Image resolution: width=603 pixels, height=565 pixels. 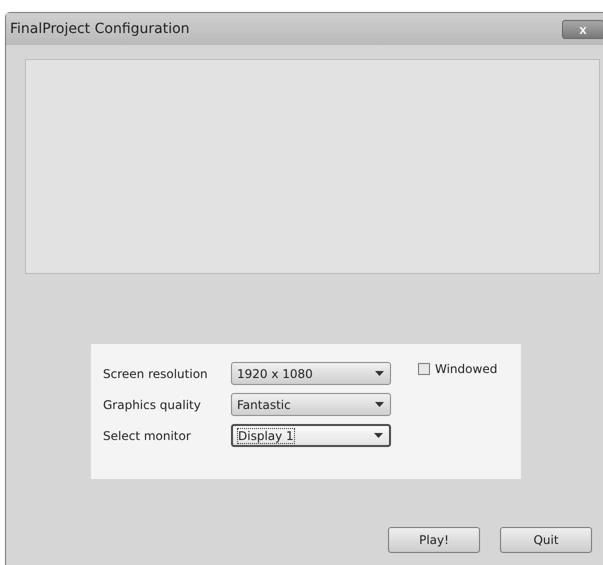 What do you see at coordinates (458, 369) in the screenshot?
I see `windowed-checkbox: Windowed` at bounding box center [458, 369].